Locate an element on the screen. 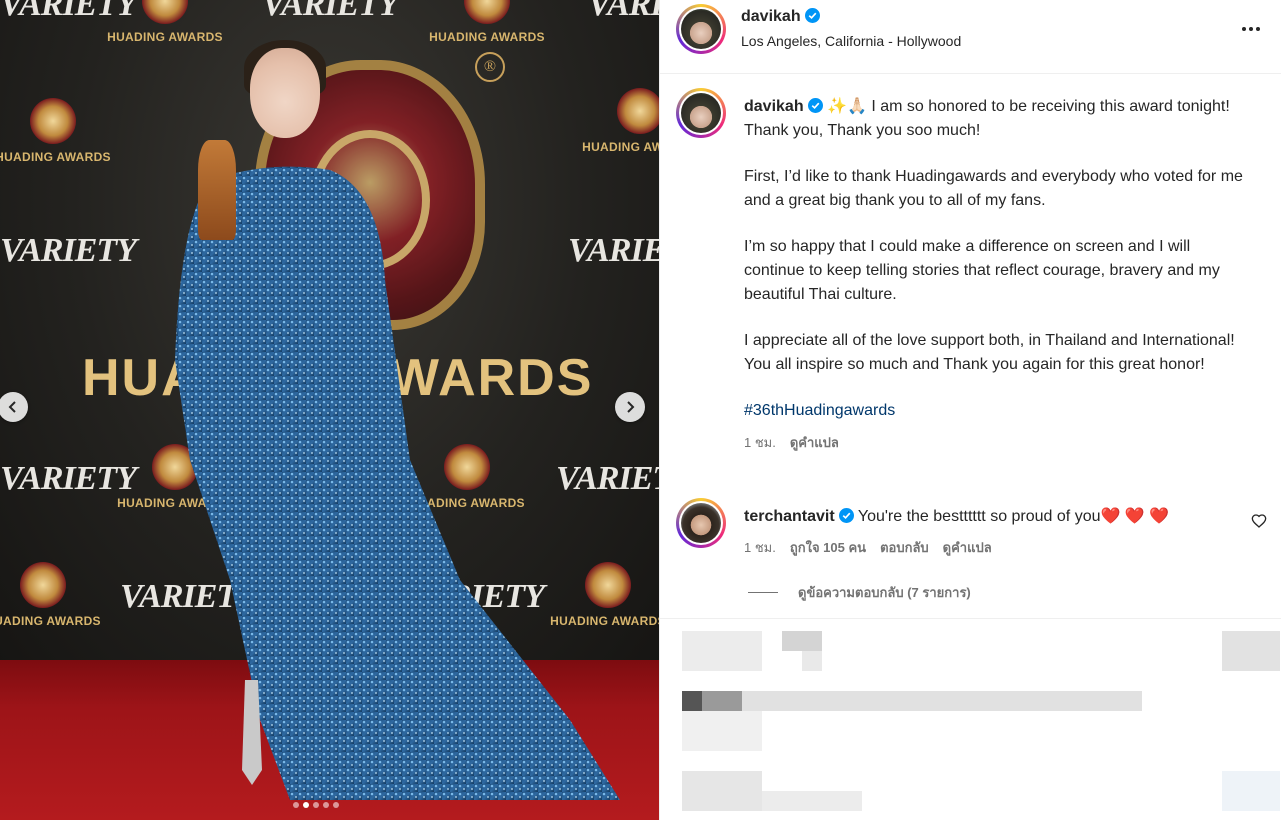  pixelated-region is located at coordinates (970, 719).